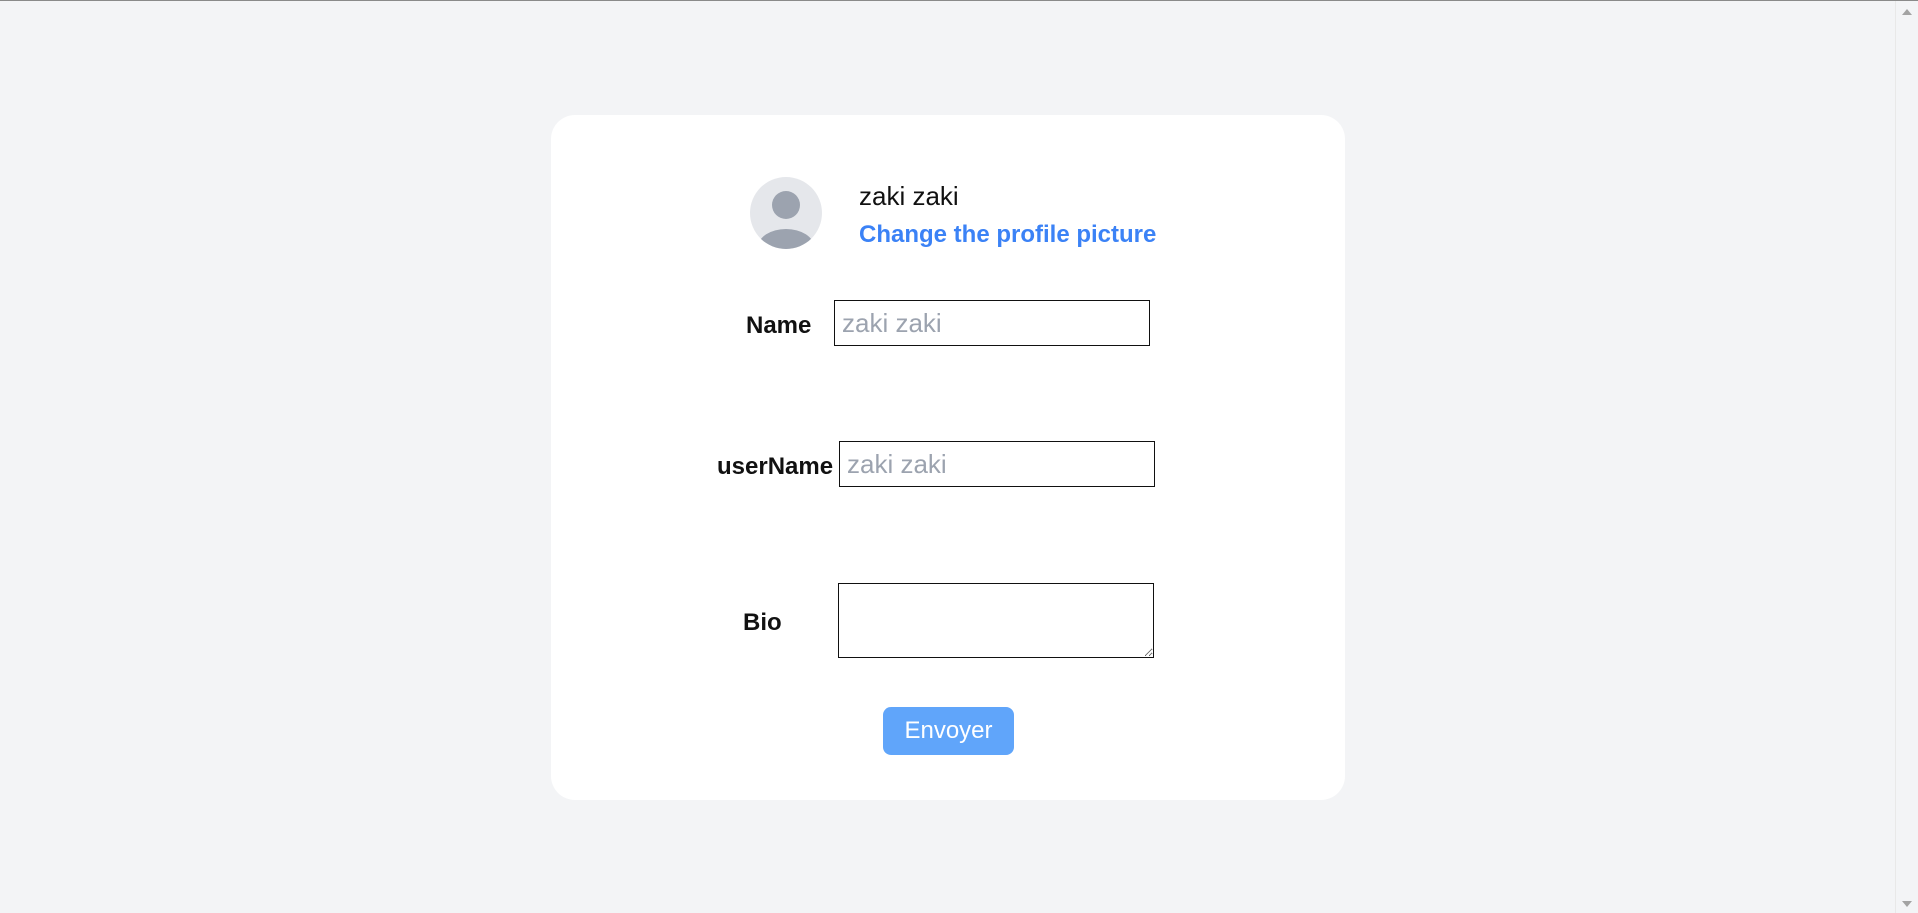  I want to click on bio-label: Bio, so click(762, 622).